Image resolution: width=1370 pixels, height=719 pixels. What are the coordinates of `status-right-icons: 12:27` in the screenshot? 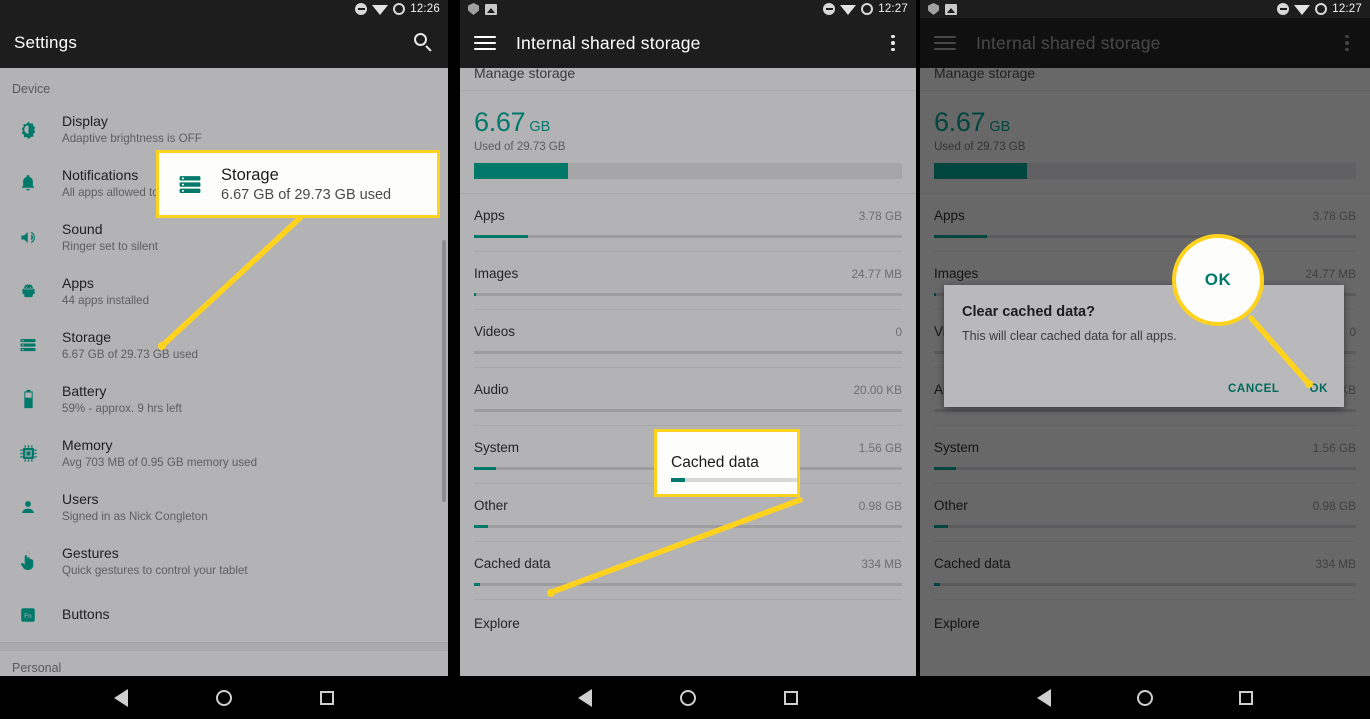 It's located at (1319, 9).